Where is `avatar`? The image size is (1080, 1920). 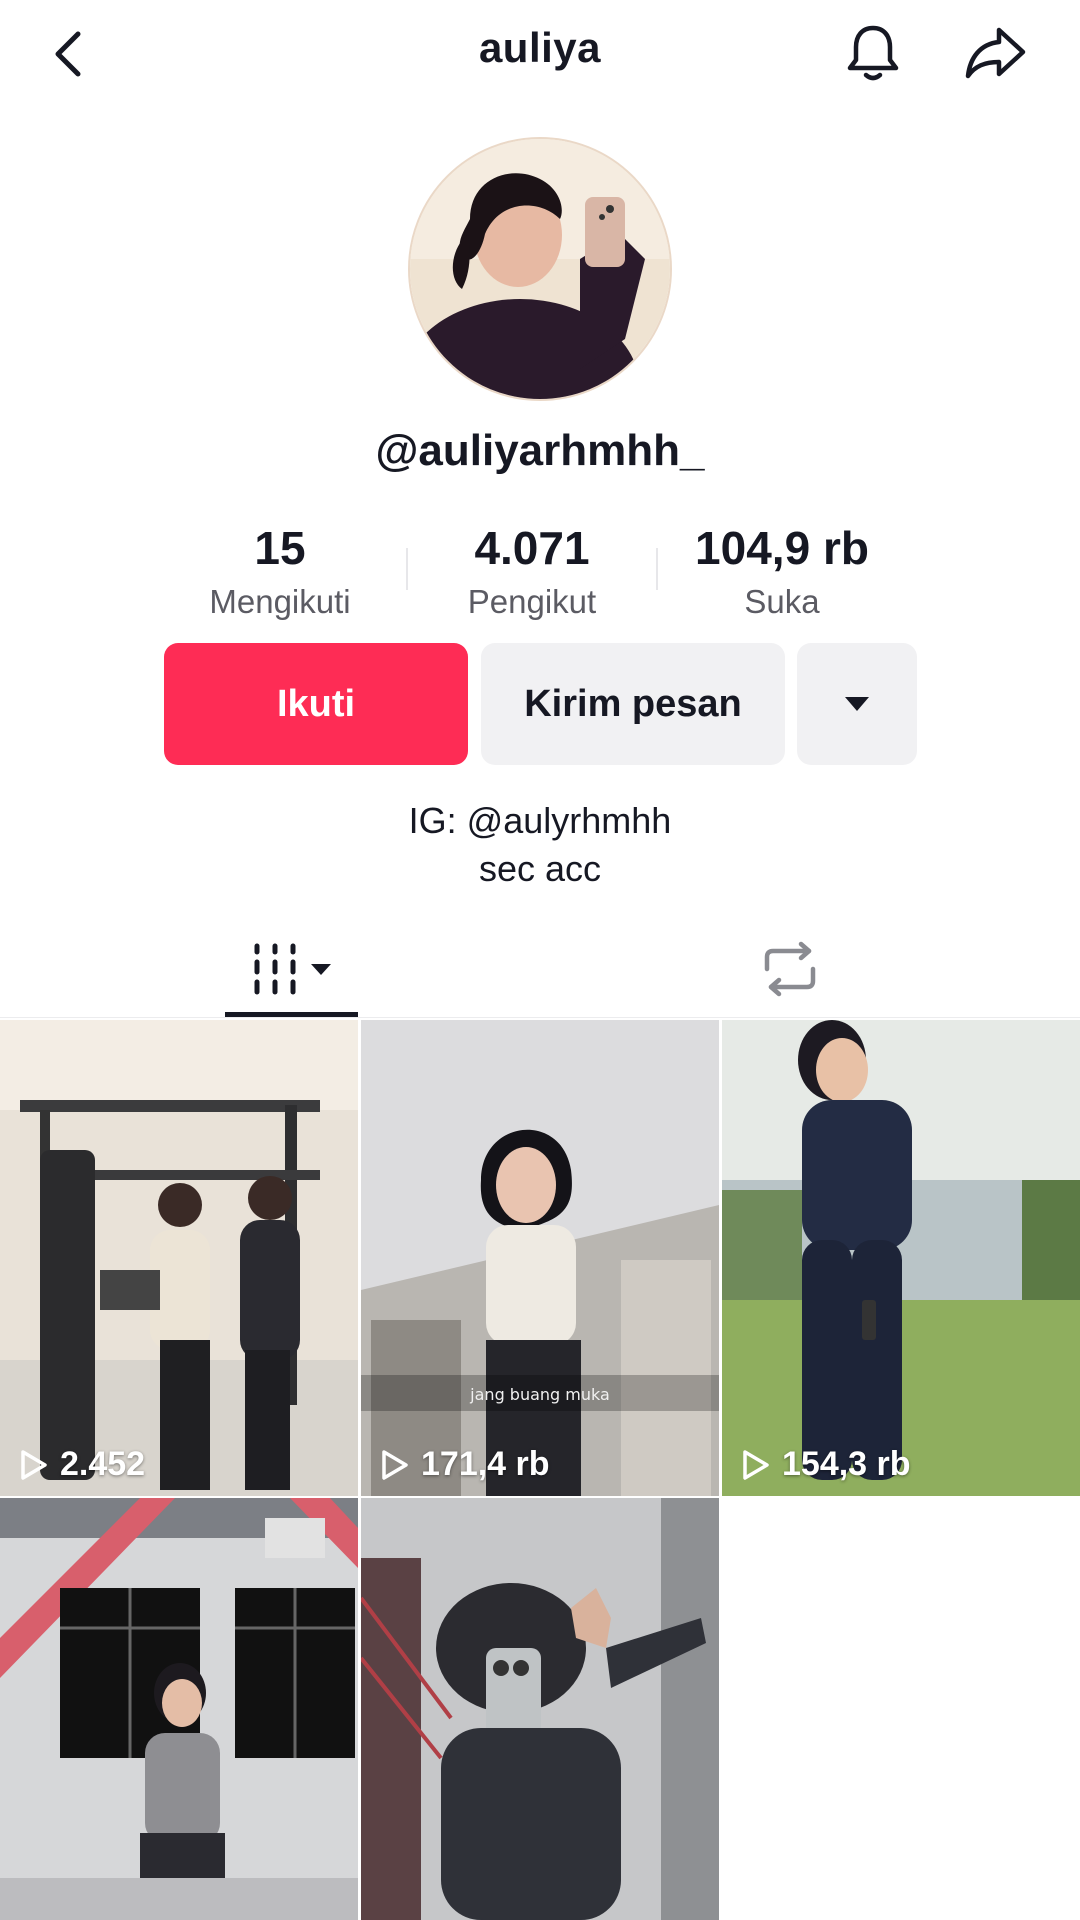 avatar is located at coordinates (540, 269).